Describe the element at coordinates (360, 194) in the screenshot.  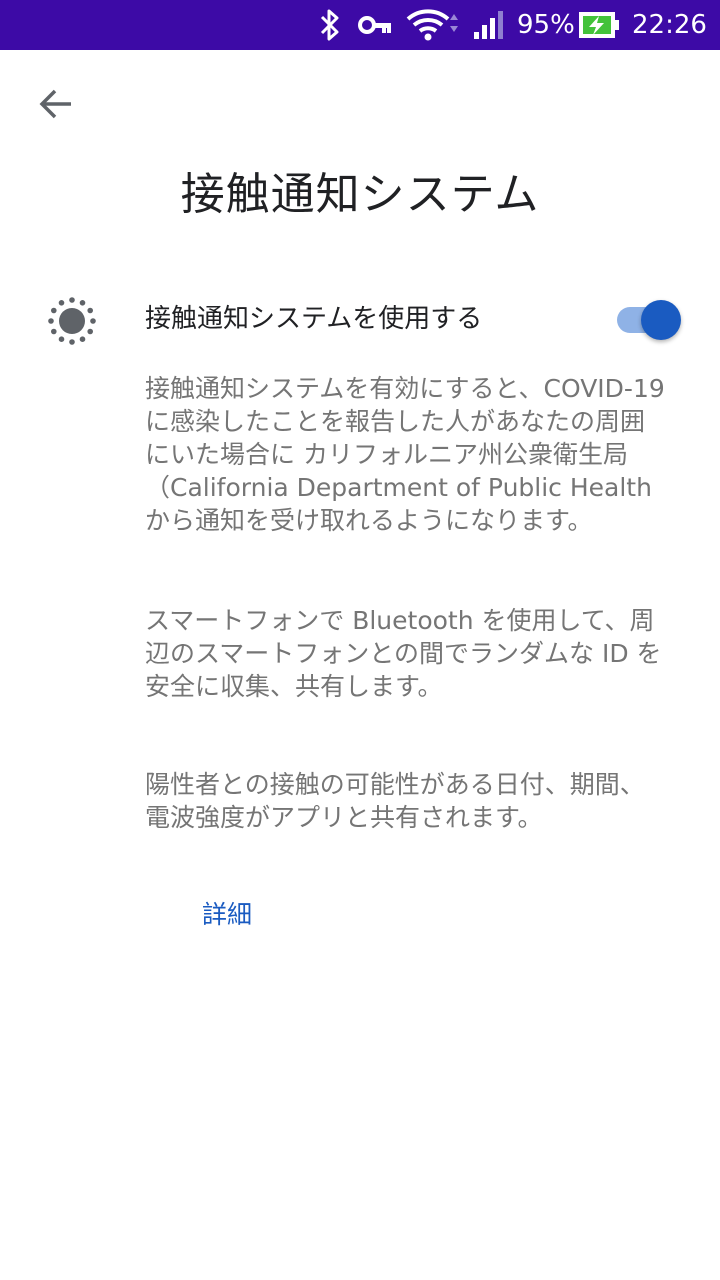
I see `page-title: 接触通知システム` at that location.